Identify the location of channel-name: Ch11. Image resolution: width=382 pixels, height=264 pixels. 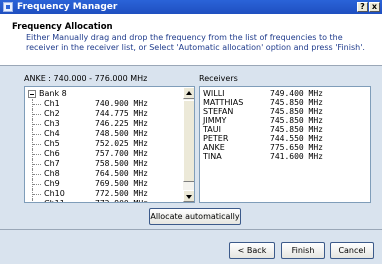
(54, 200).